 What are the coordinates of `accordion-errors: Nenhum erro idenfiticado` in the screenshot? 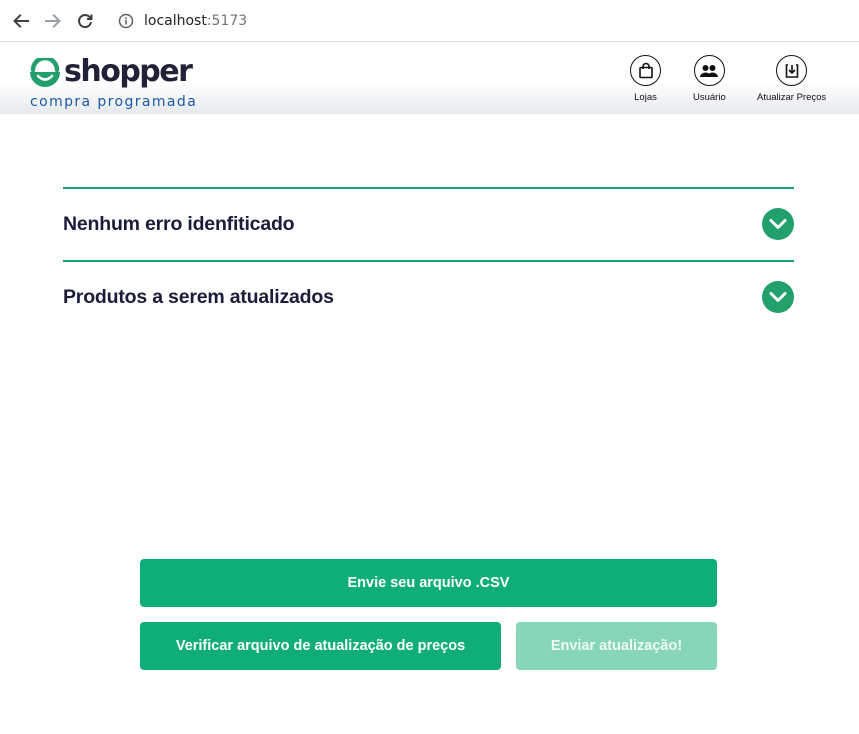 It's located at (428, 223).